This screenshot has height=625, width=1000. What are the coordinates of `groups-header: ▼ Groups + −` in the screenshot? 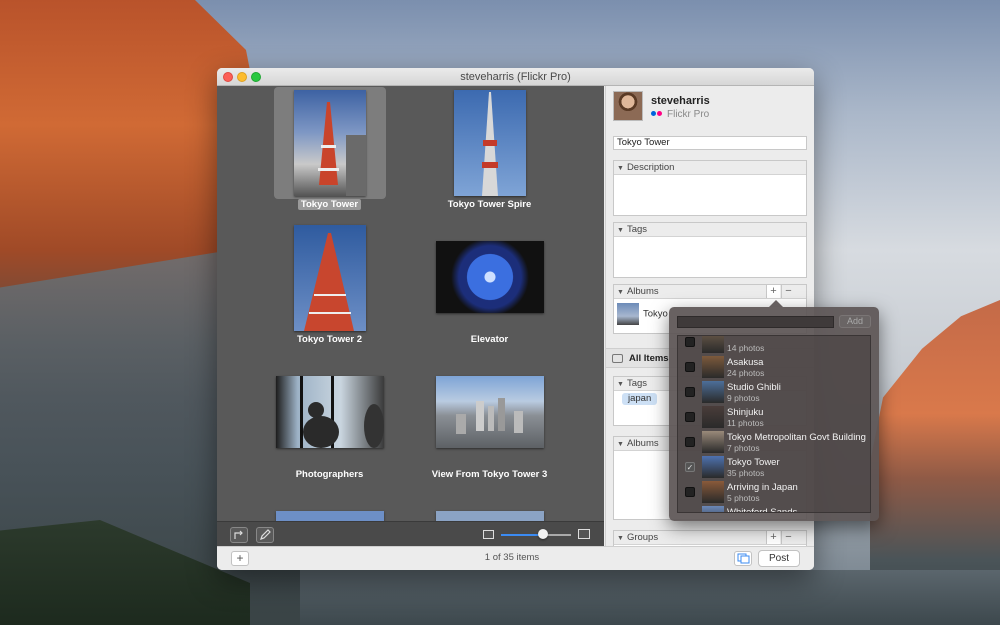 It's located at (710, 538).